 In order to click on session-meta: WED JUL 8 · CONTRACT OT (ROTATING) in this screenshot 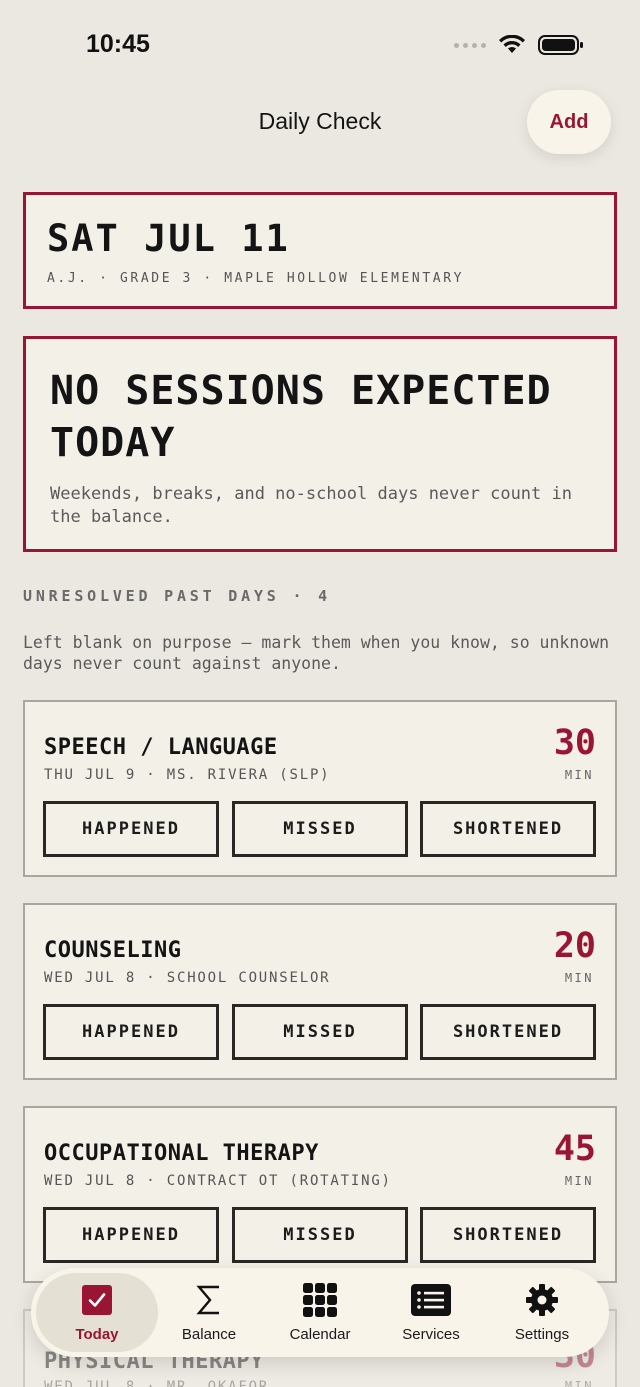, I will do `click(218, 1181)`.